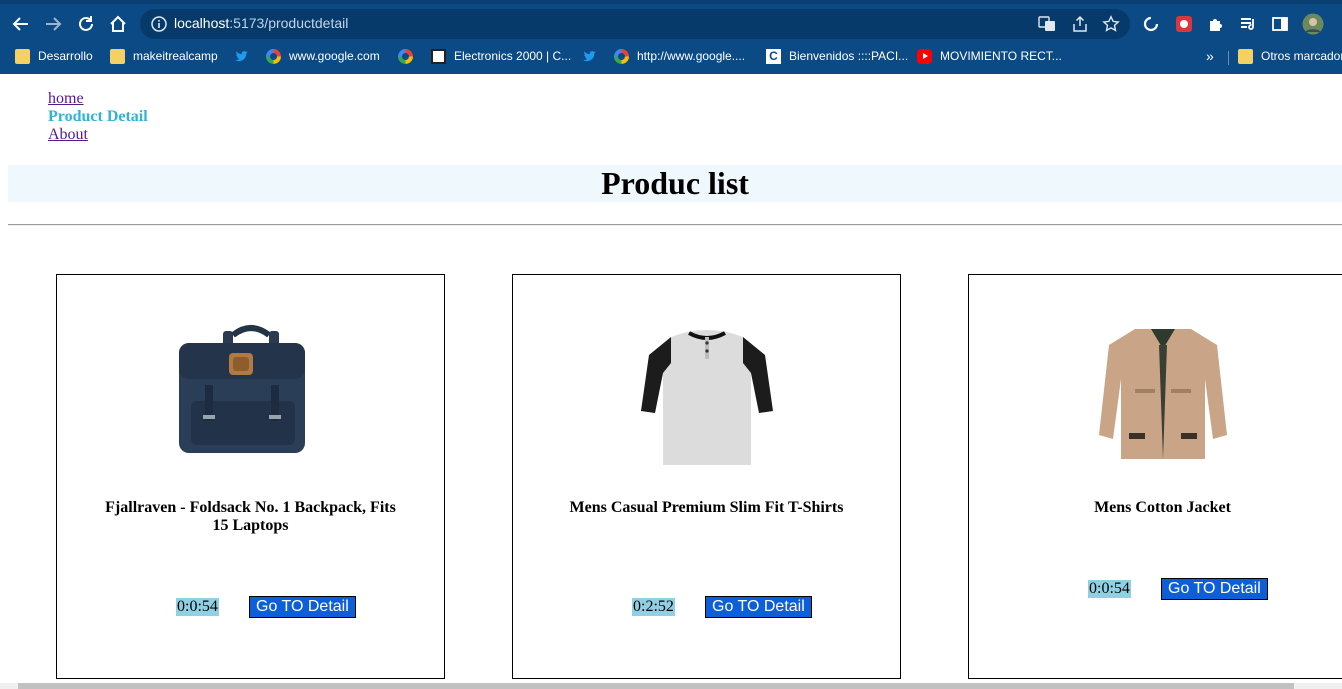  What do you see at coordinates (1216, 24) in the screenshot?
I see `extensions-puzzle-icon` at bounding box center [1216, 24].